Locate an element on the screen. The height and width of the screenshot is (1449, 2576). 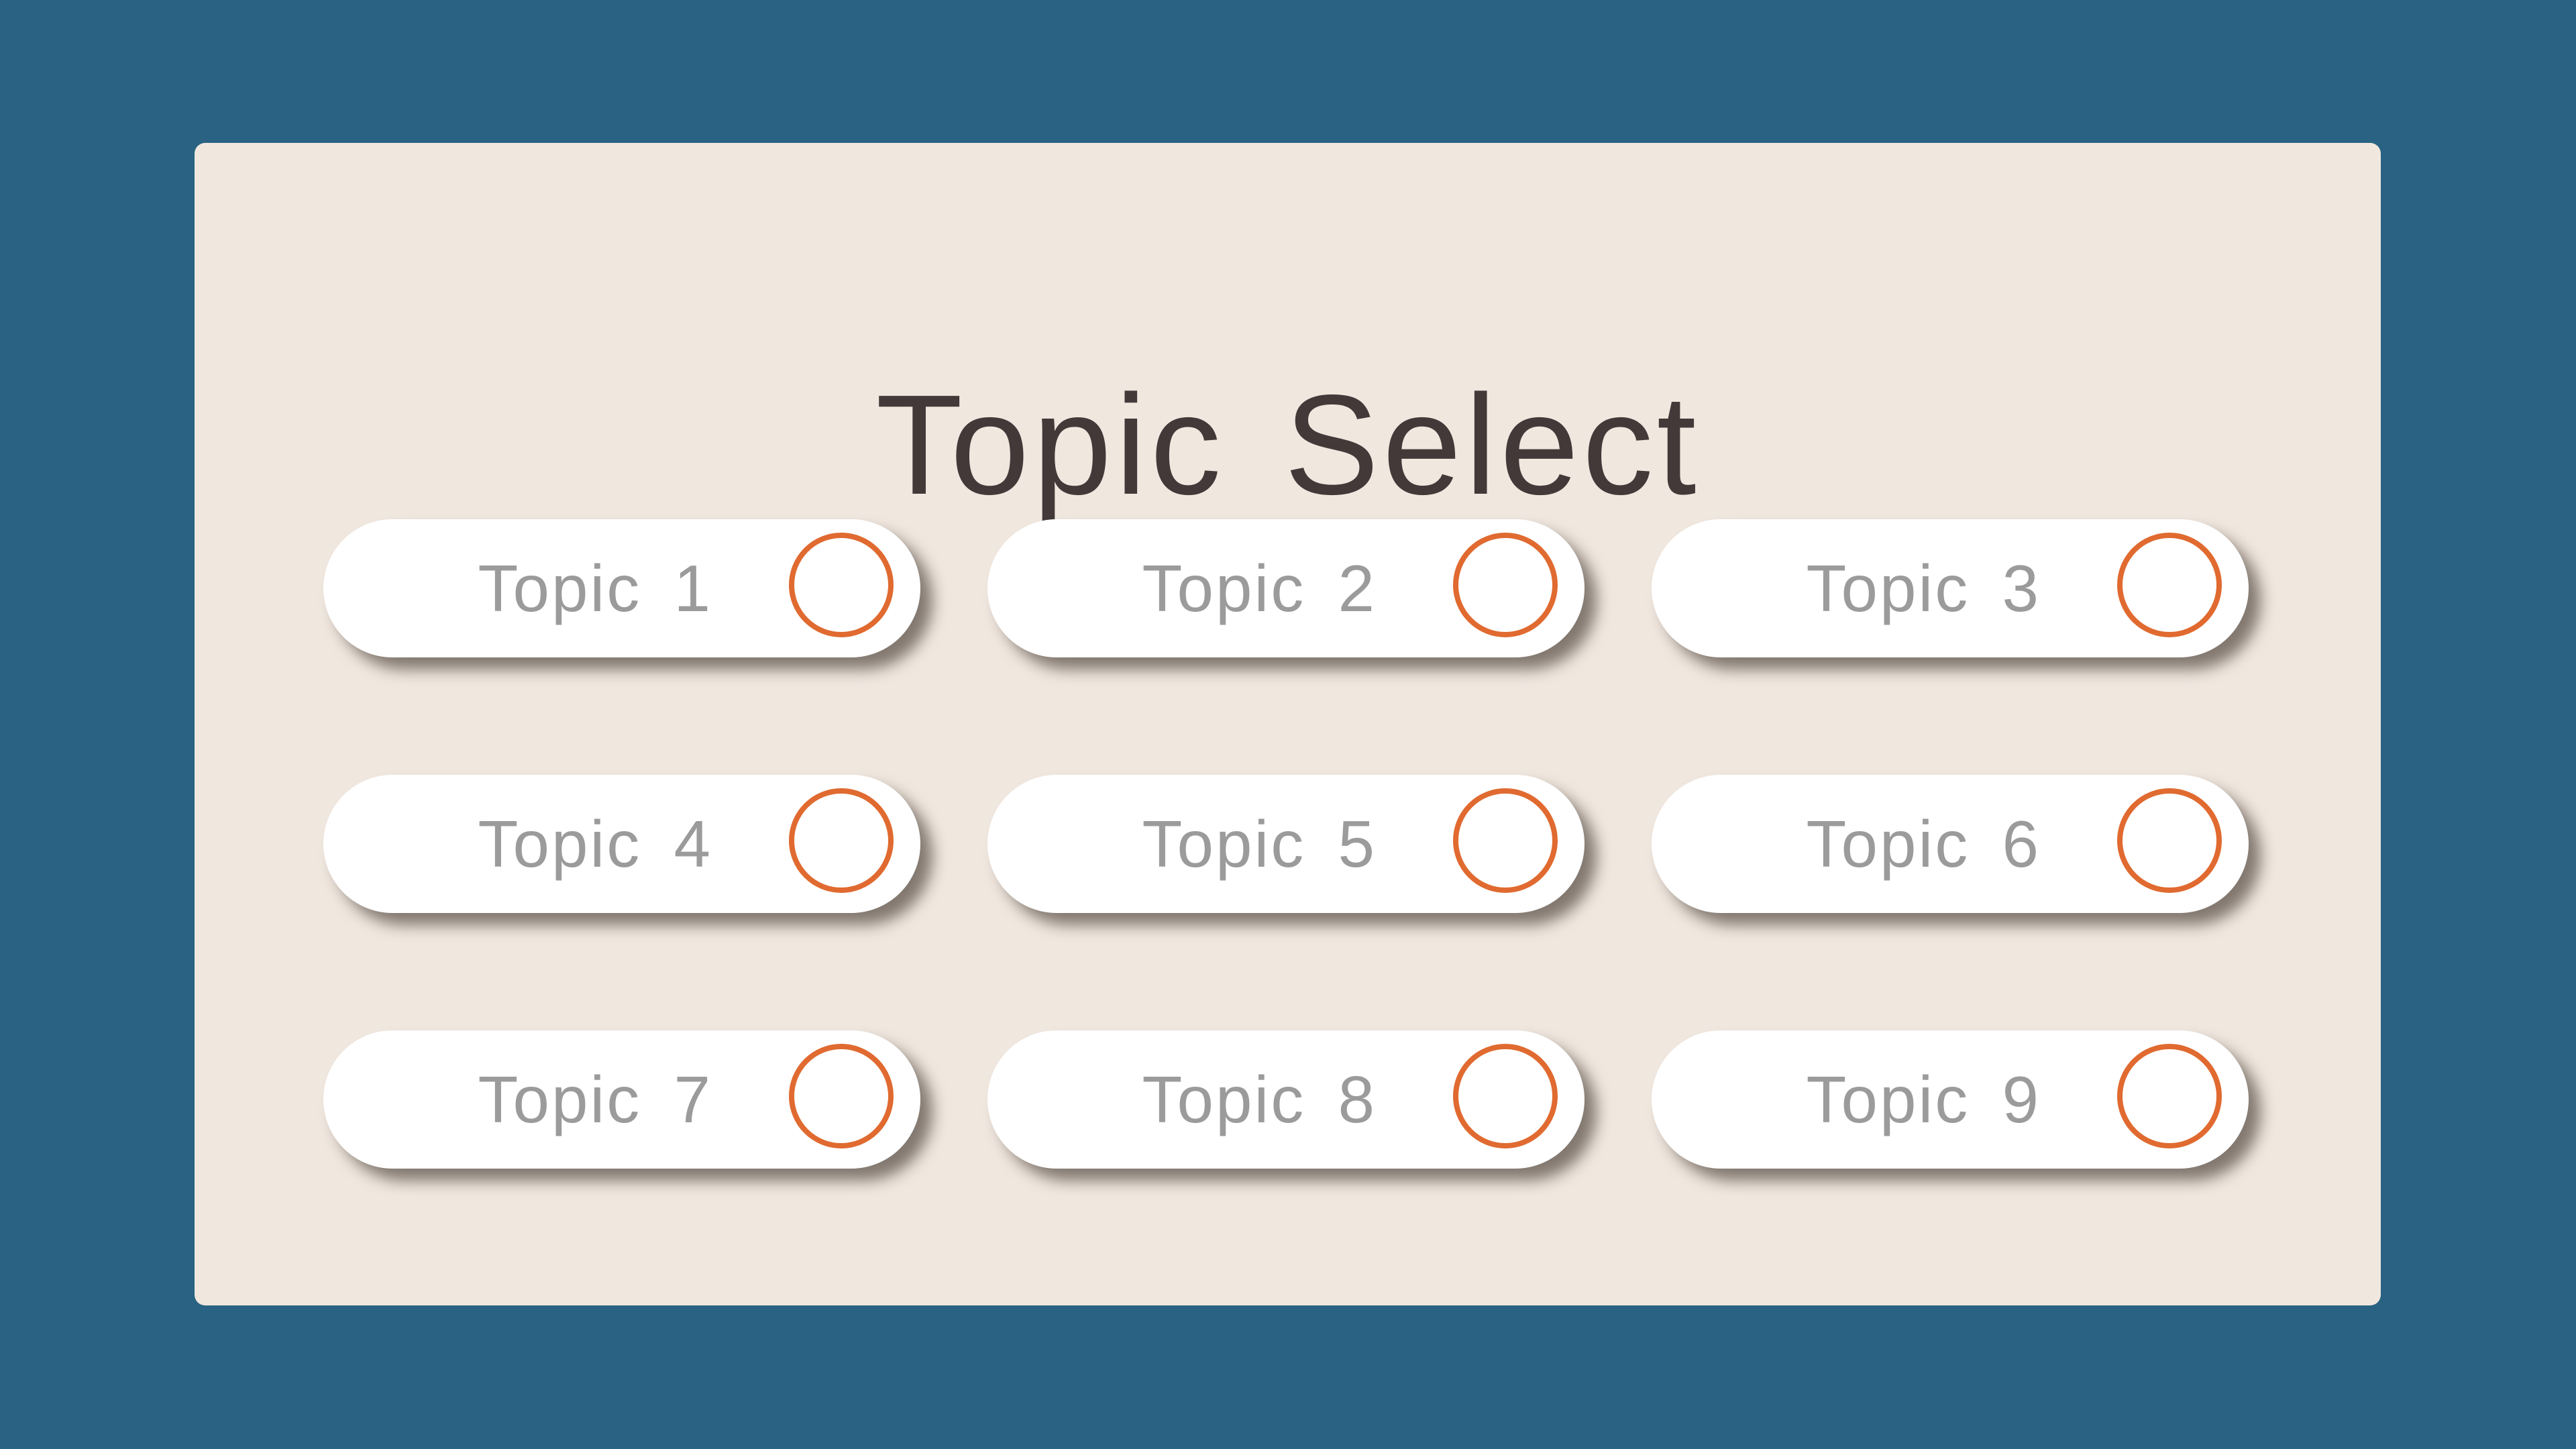
topic-option-5: Topic 5 is located at coordinates (1286, 844).